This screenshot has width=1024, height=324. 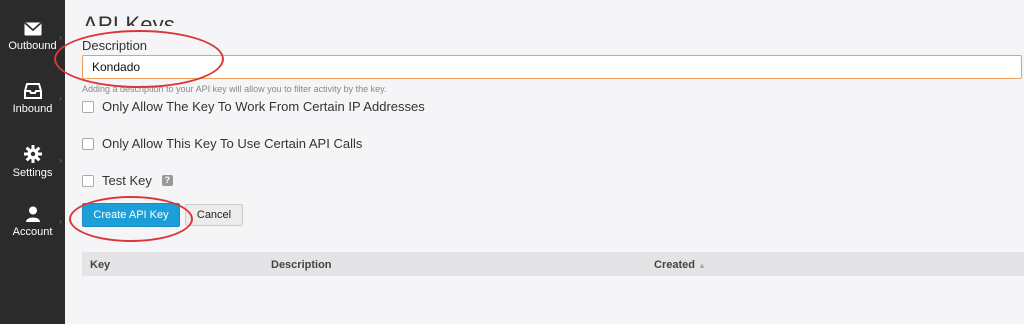 What do you see at coordinates (701, 265) in the screenshot?
I see `sort-ascending-icon: ▲` at bounding box center [701, 265].